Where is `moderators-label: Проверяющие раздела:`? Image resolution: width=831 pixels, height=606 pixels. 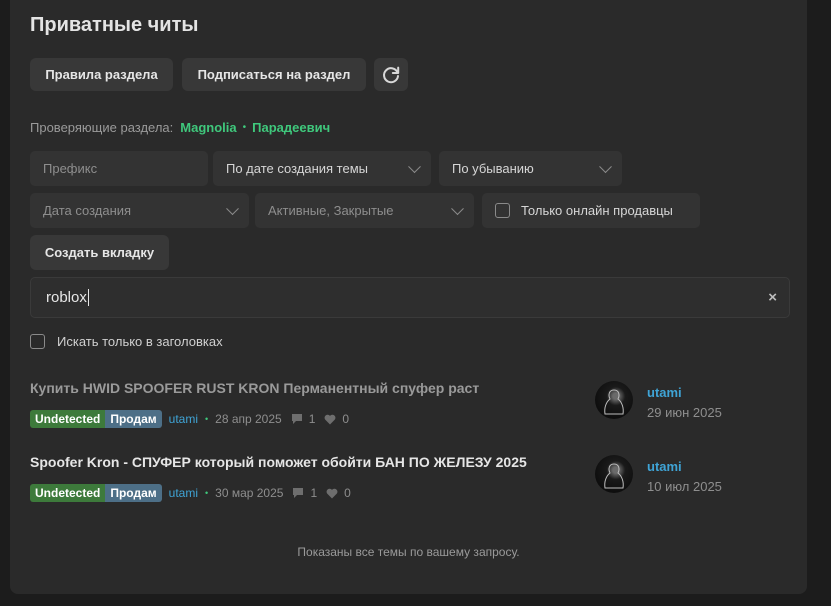
moderators-label: Проверяющие раздела: is located at coordinates (102, 127).